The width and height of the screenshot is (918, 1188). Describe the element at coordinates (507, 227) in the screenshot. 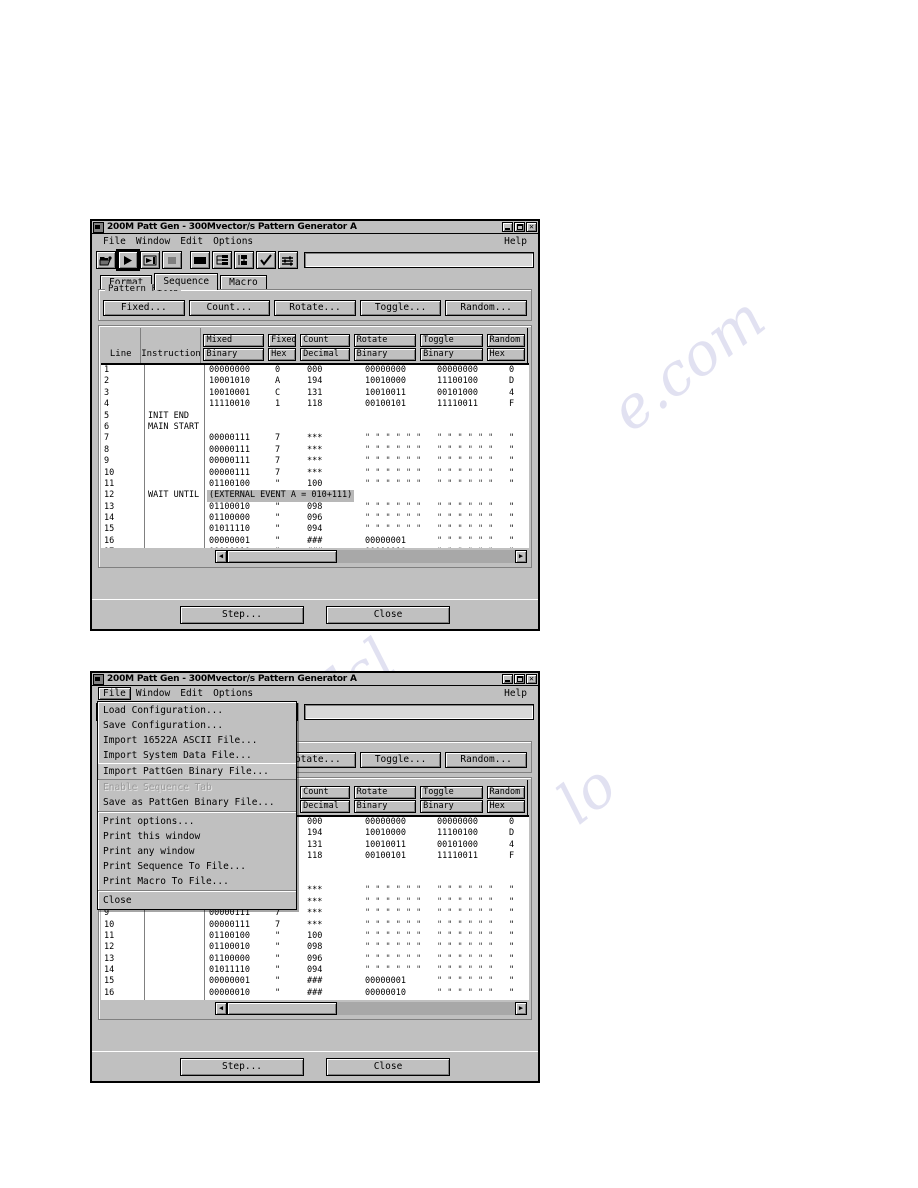

I see `minimize-button` at that location.